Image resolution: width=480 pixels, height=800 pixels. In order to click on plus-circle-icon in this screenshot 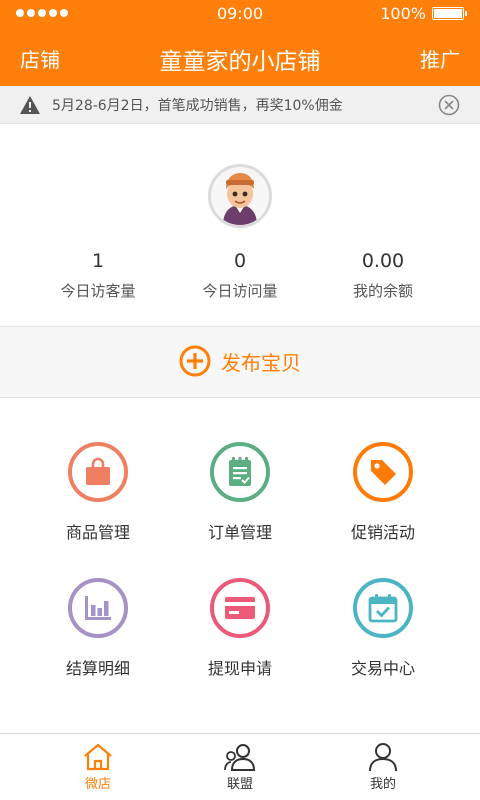, I will do `click(195, 361)`.